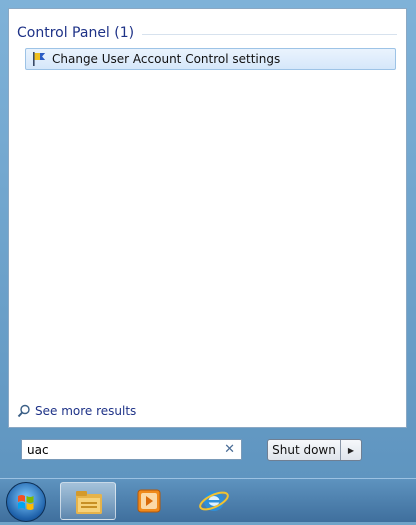  Describe the element at coordinates (166, 59) in the screenshot. I see `result-item-label: Change User Account Control settings` at that location.